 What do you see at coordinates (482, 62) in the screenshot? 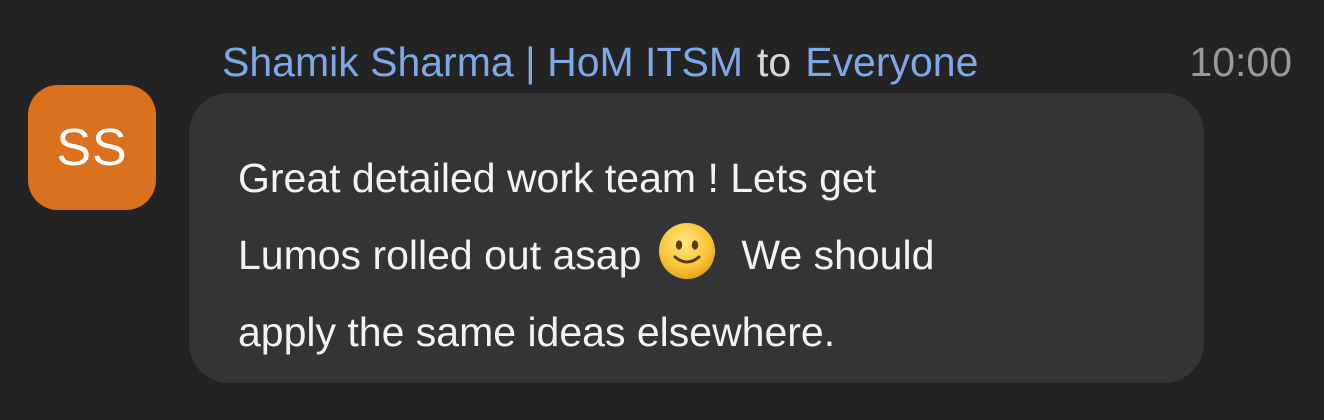
I see `sender-name: Shamik Sharma | HoM ITSM` at bounding box center [482, 62].